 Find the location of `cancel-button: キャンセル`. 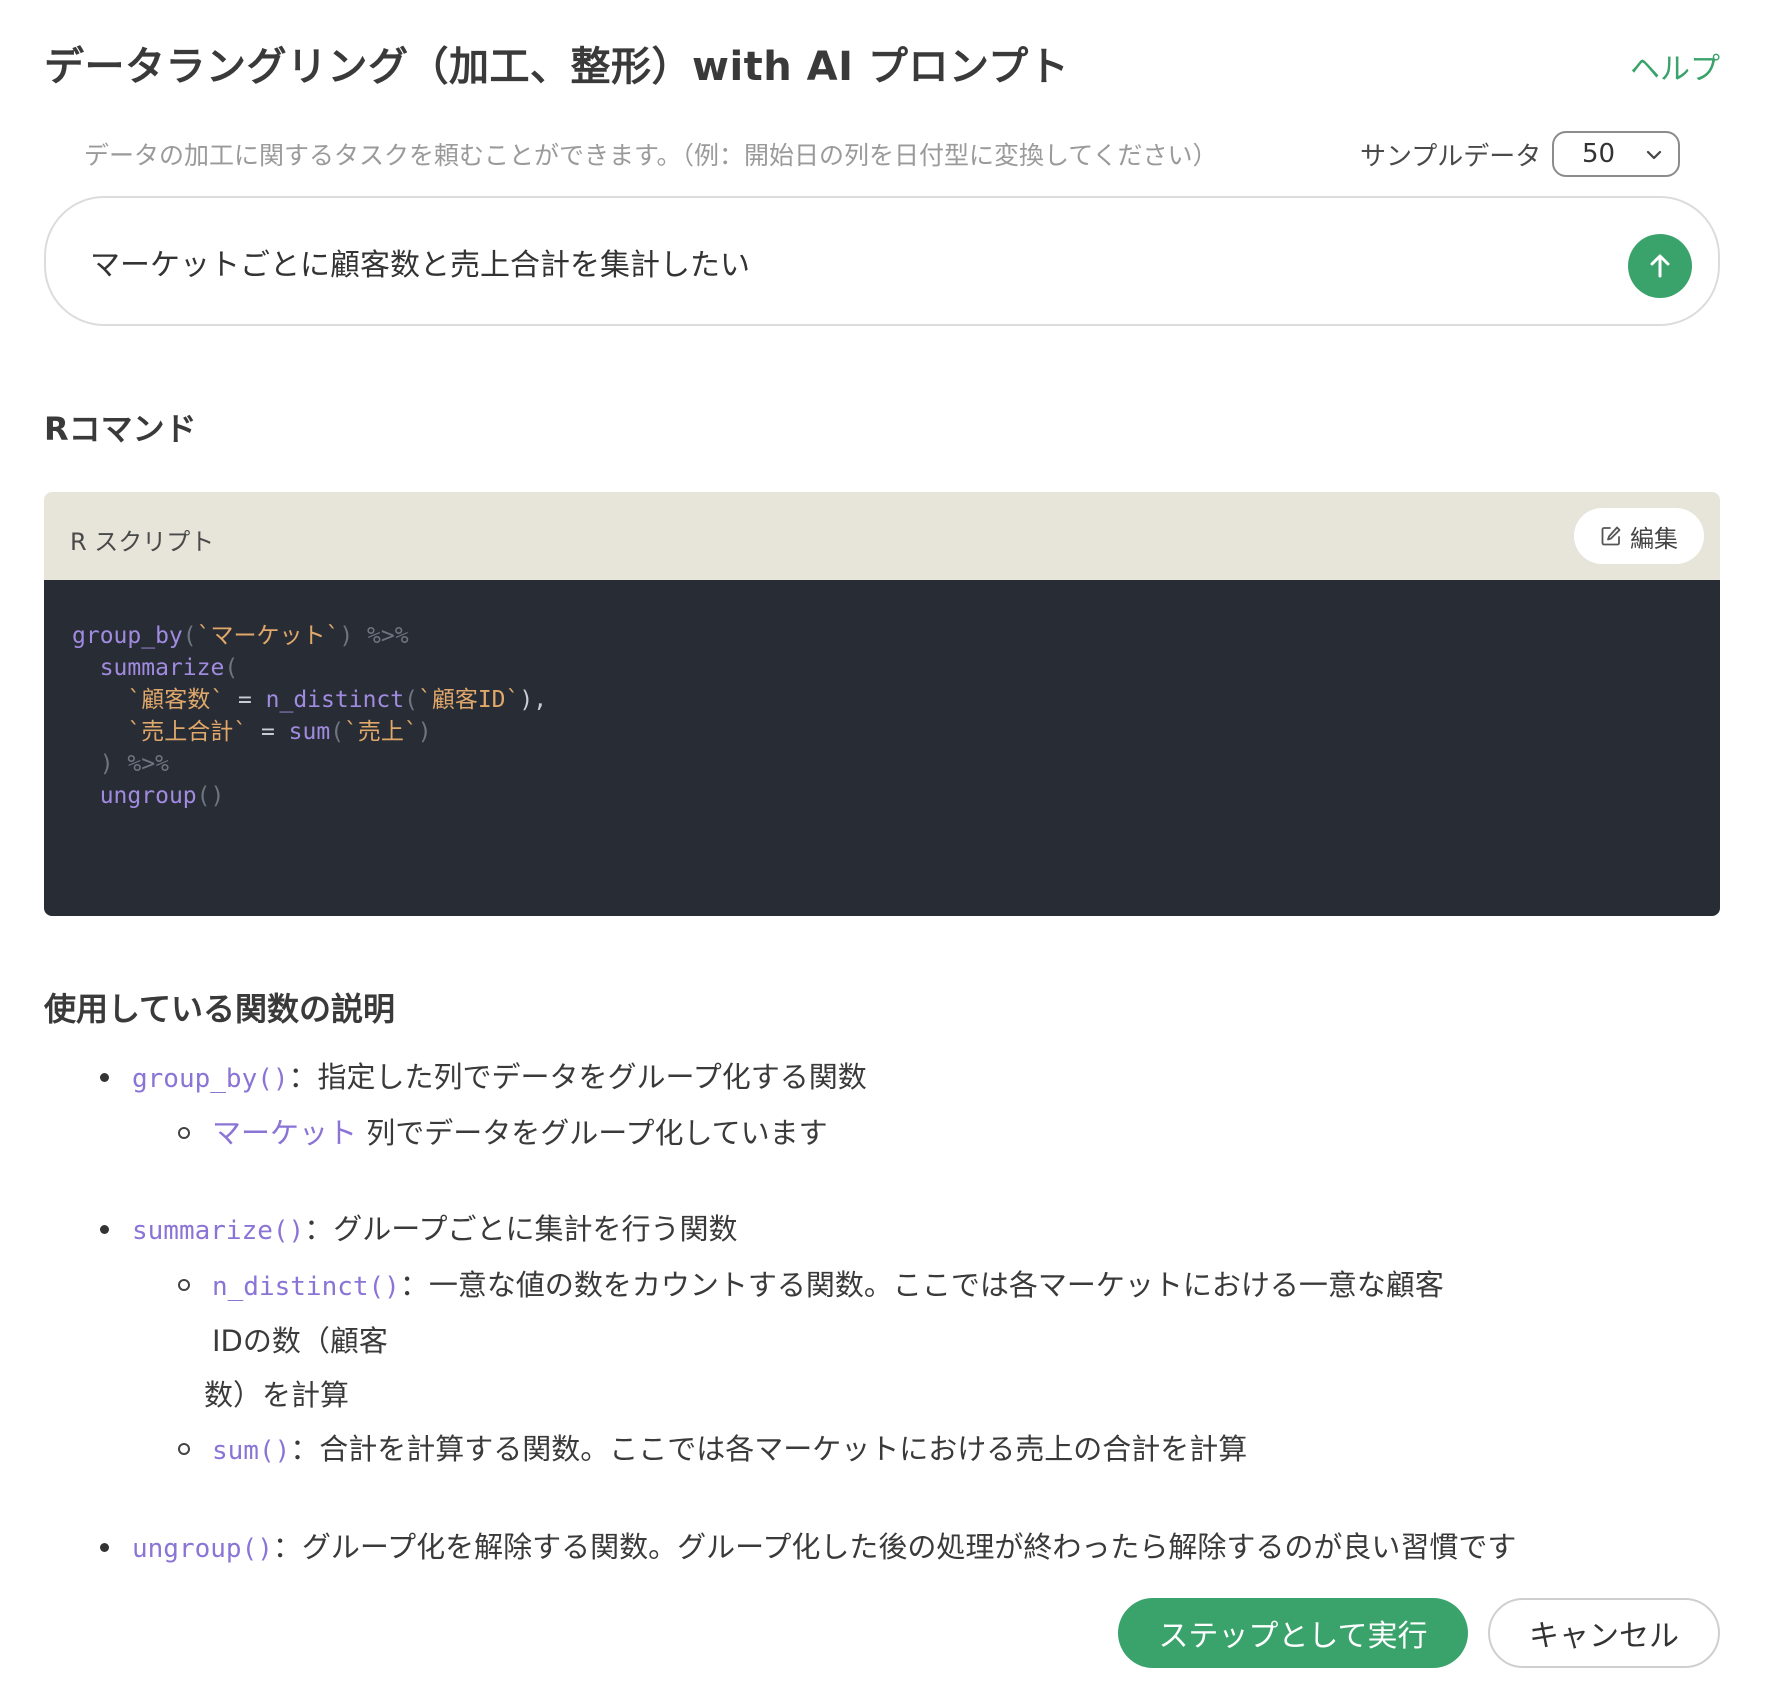

cancel-button: キャンセル is located at coordinates (1604, 1633).